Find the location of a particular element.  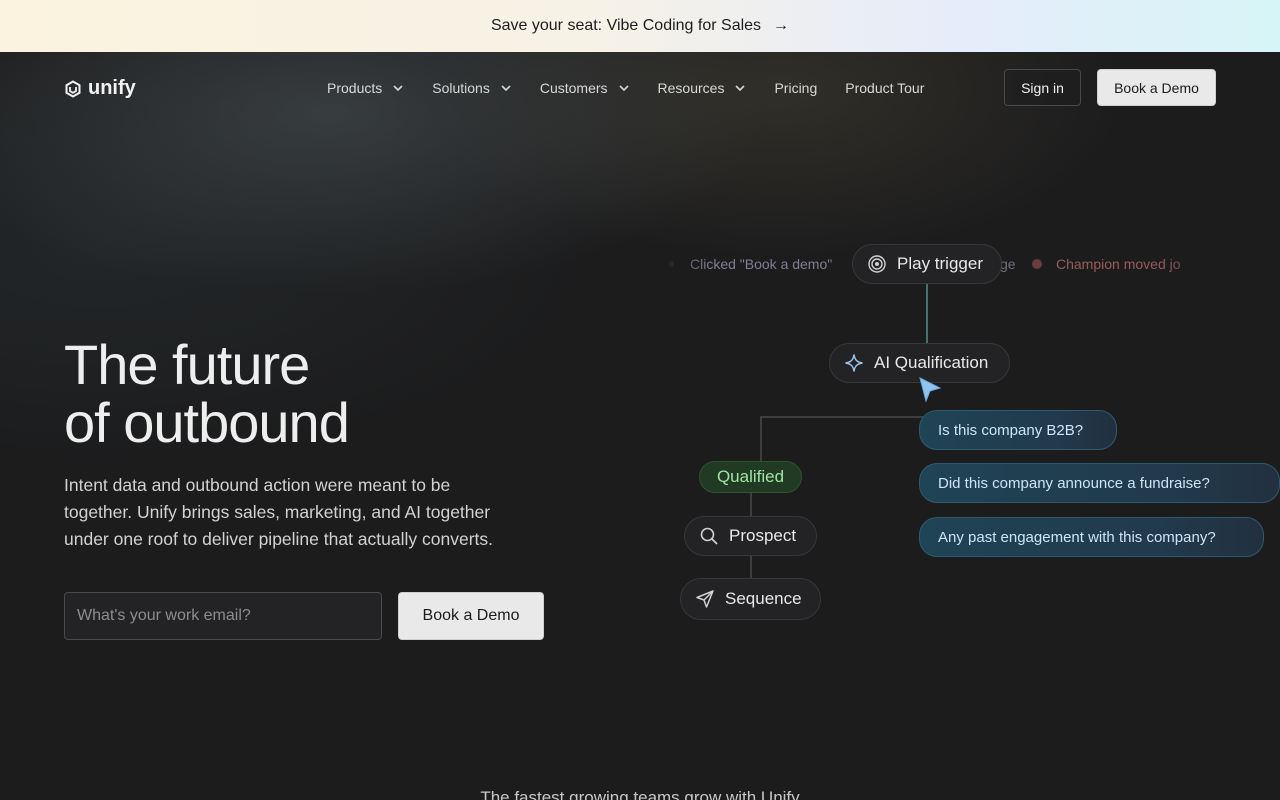

ticker-fade-right is located at coordinates (1200, 264).